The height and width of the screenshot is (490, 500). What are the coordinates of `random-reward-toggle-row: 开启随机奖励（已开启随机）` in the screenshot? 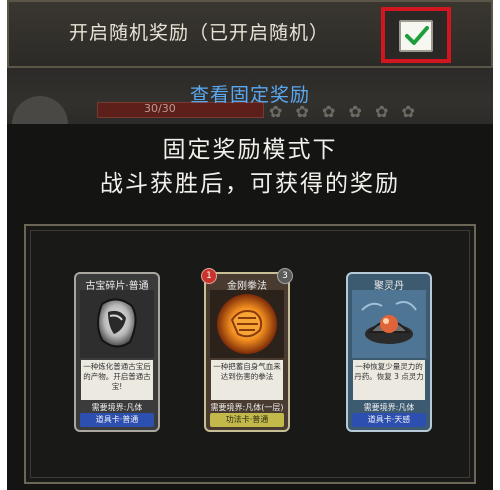 It's located at (250, 34).